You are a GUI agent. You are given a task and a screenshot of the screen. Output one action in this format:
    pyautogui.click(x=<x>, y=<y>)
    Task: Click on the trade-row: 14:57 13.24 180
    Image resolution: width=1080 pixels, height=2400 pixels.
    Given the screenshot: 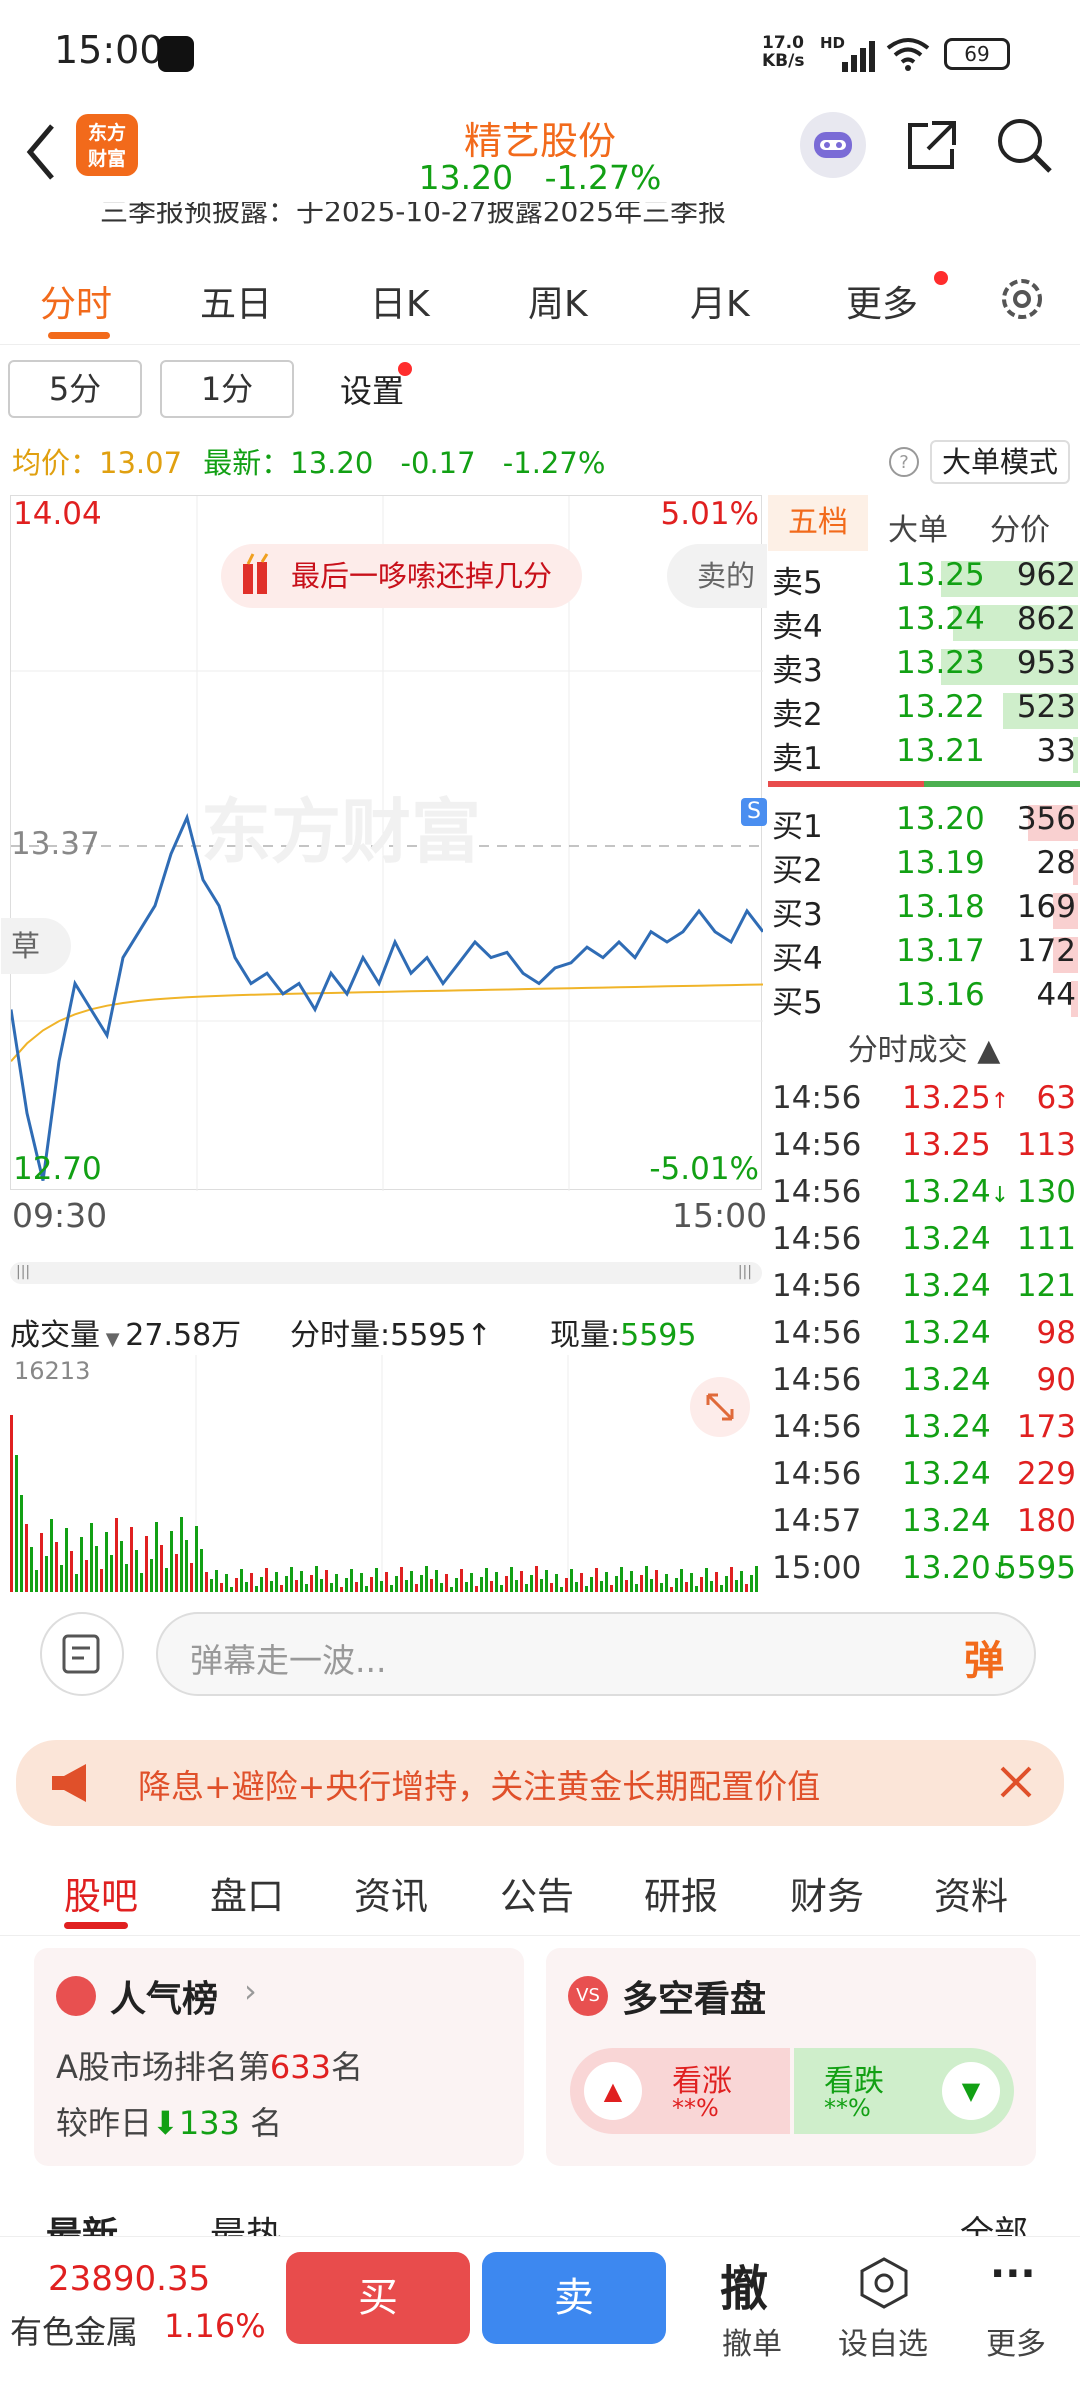 What is the action you would take?
    pyautogui.click(x=924, y=1525)
    